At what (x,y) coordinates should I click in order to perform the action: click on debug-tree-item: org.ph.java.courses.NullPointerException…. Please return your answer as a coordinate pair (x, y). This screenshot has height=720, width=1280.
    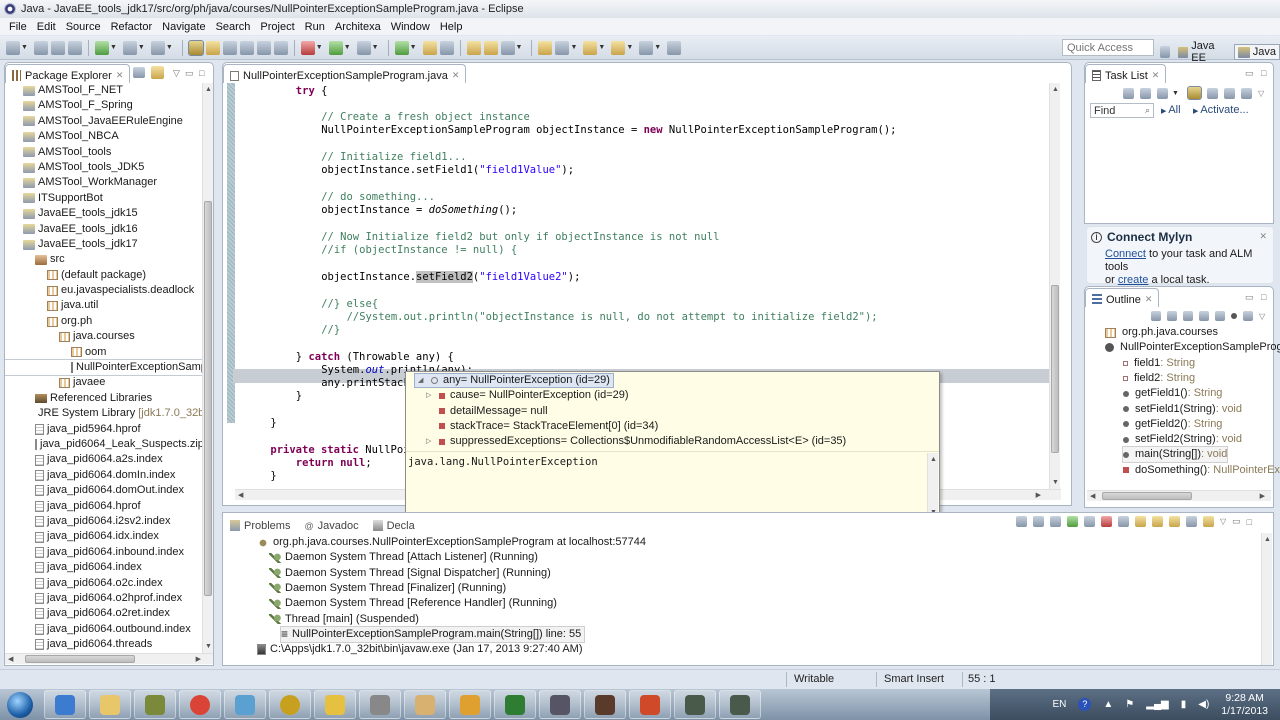
    Looking at the image, I should click on (451, 542).